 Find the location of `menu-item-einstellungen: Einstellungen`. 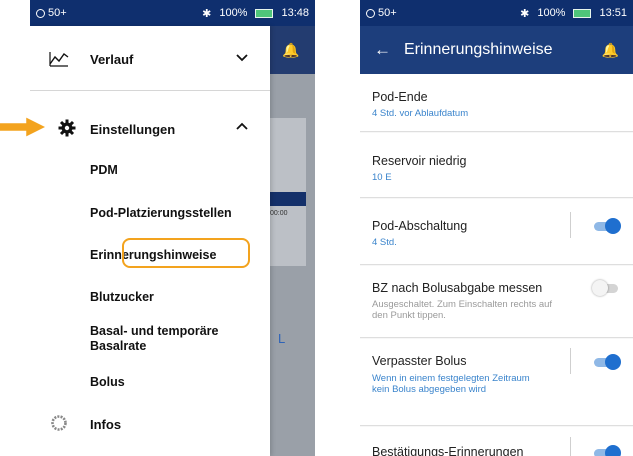

menu-item-einstellungen: Einstellungen is located at coordinates (150, 128).